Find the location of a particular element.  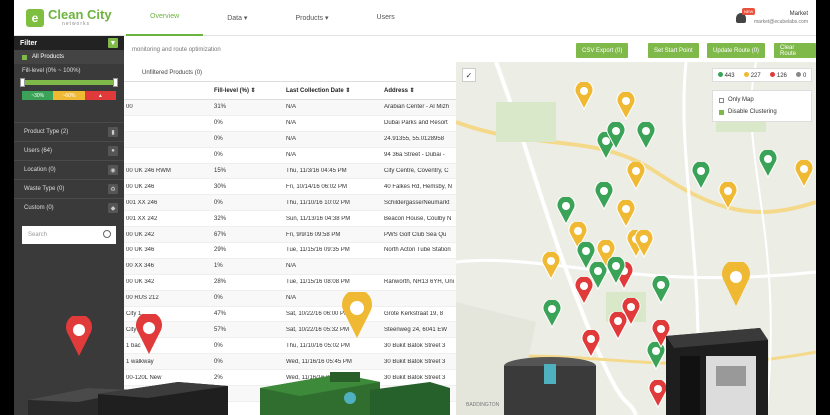

filter-users: Users (64) ● is located at coordinates (69, 150).